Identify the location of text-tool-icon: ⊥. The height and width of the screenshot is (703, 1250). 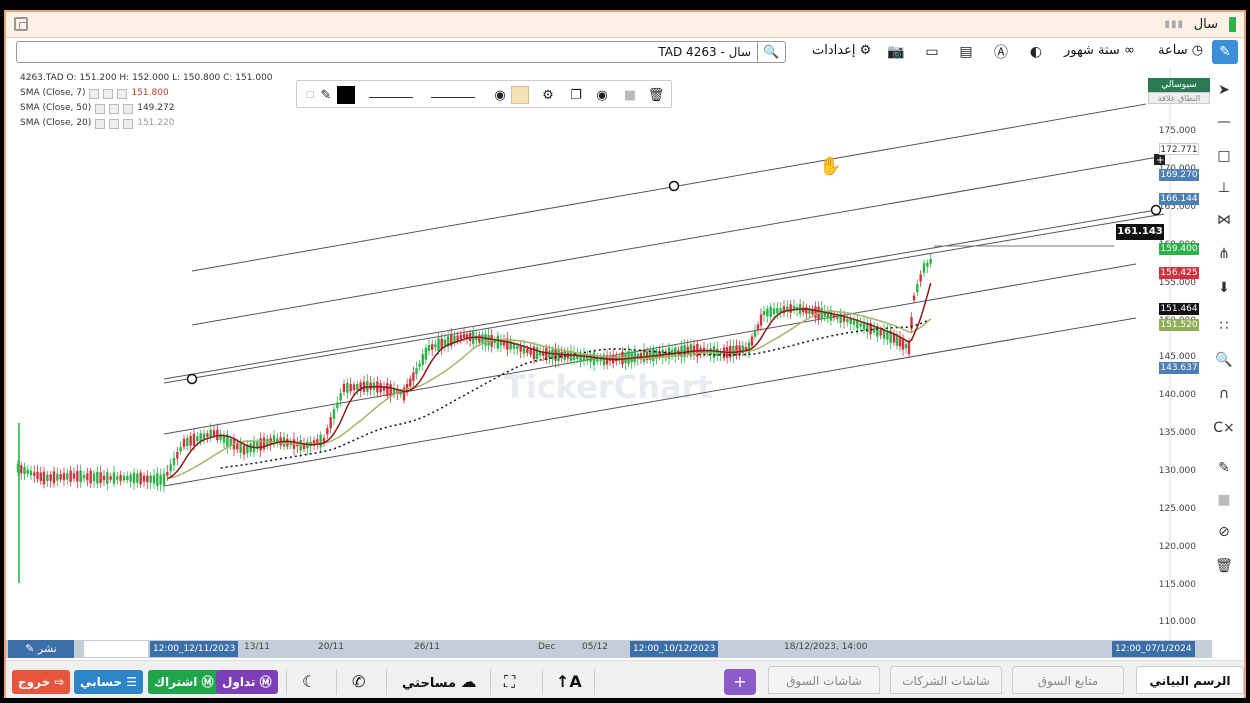
(1224, 188).